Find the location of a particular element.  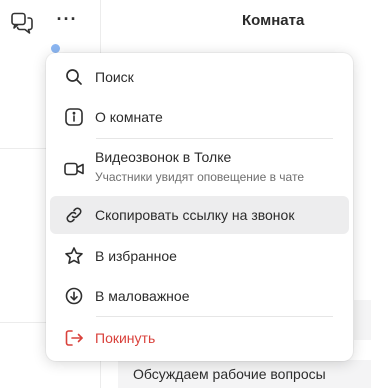

video-camera-icon is located at coordinates (74, 169).